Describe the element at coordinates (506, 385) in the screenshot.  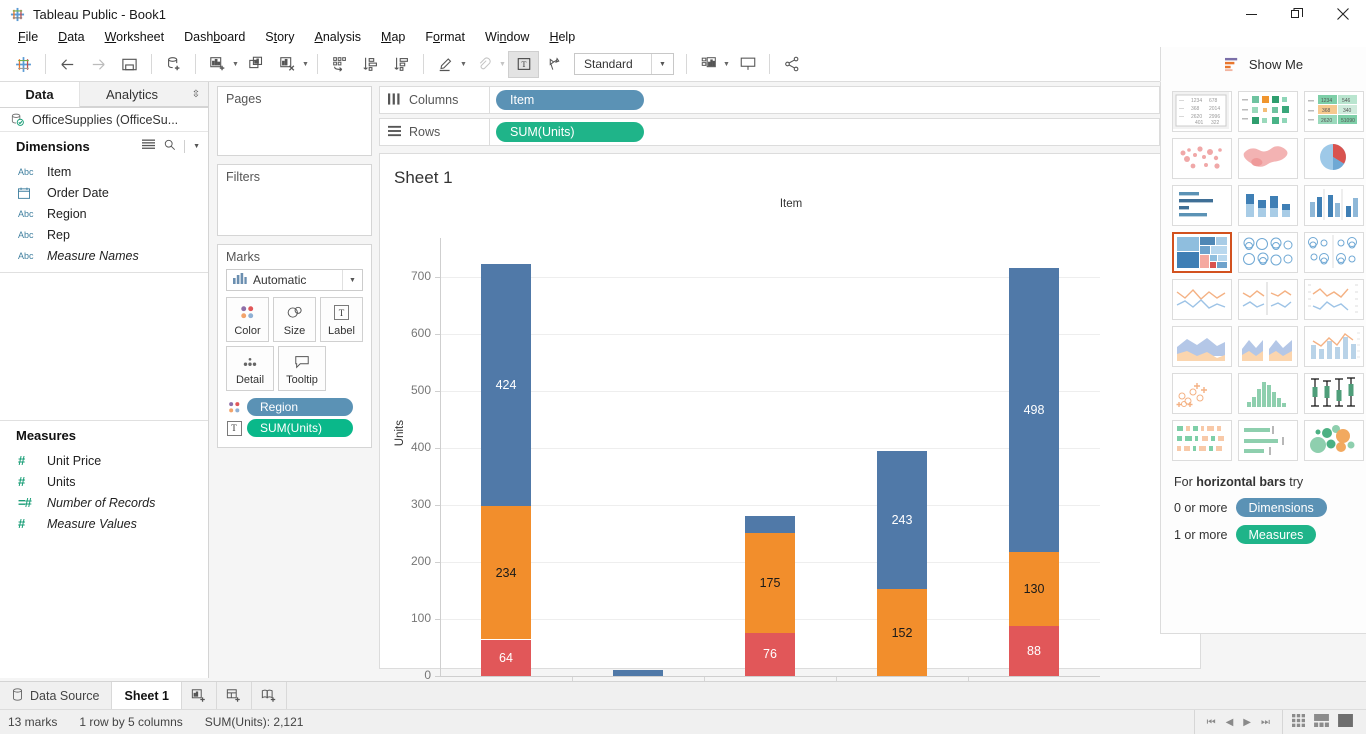
I see `bar-segment: 424` at that location.